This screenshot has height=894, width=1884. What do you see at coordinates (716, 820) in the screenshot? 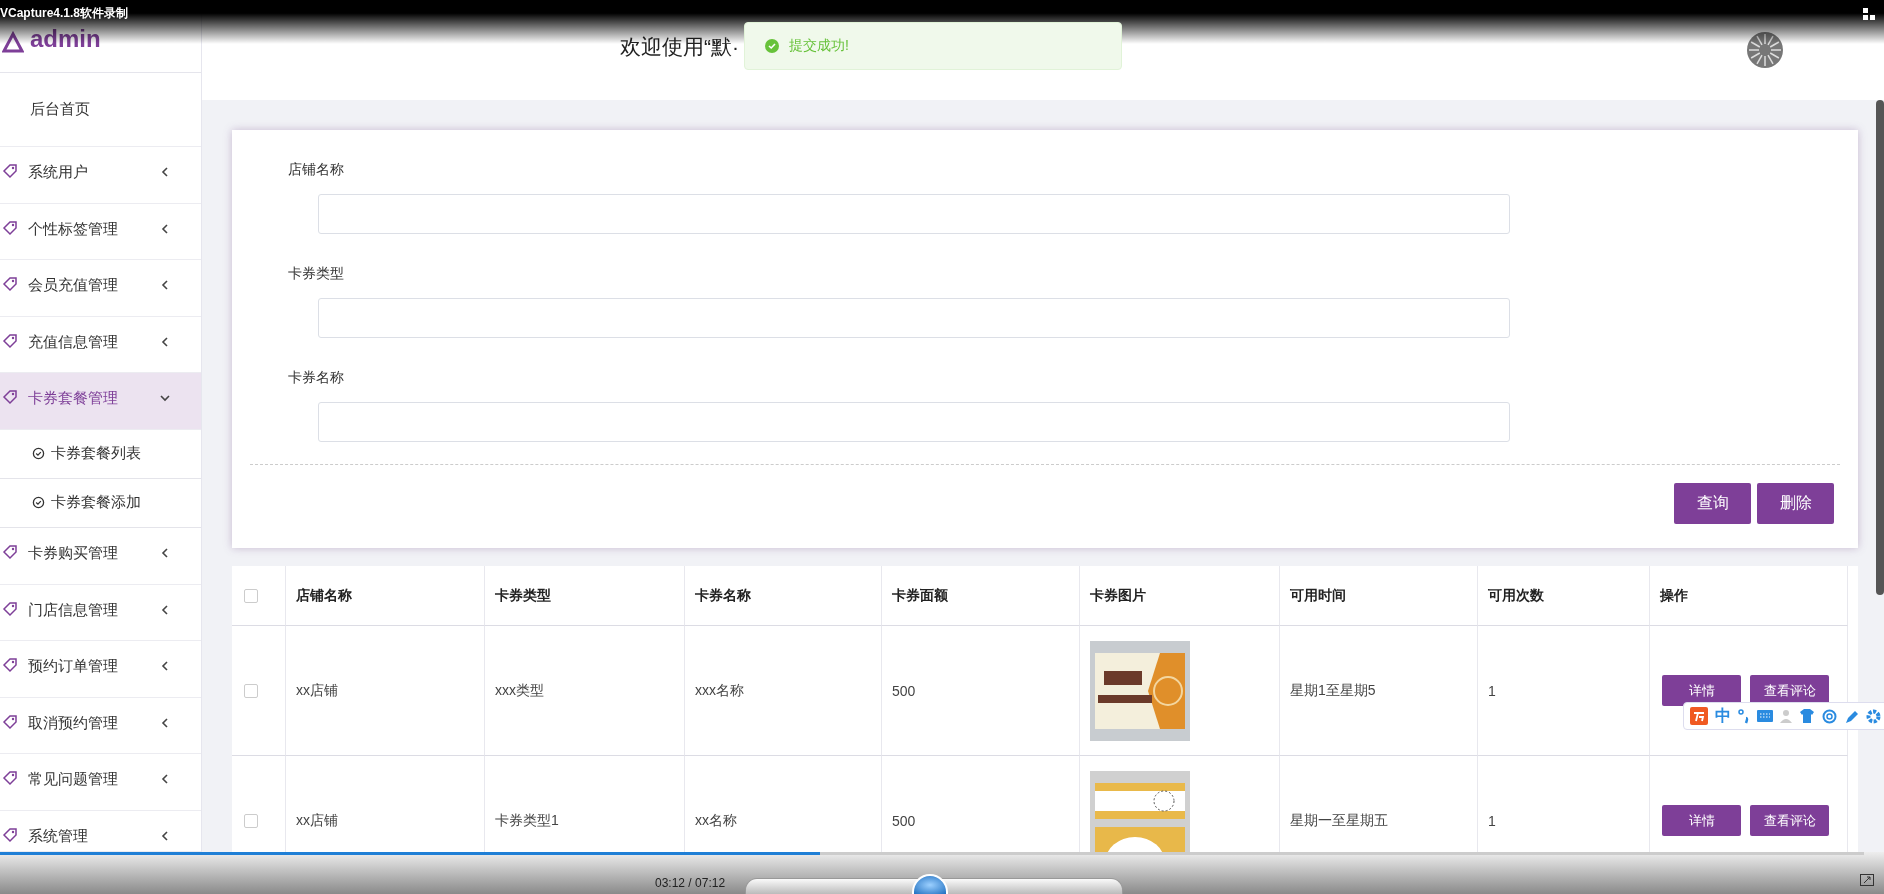
I see `table-cell: xx名称` at bounding box center [716, 820].